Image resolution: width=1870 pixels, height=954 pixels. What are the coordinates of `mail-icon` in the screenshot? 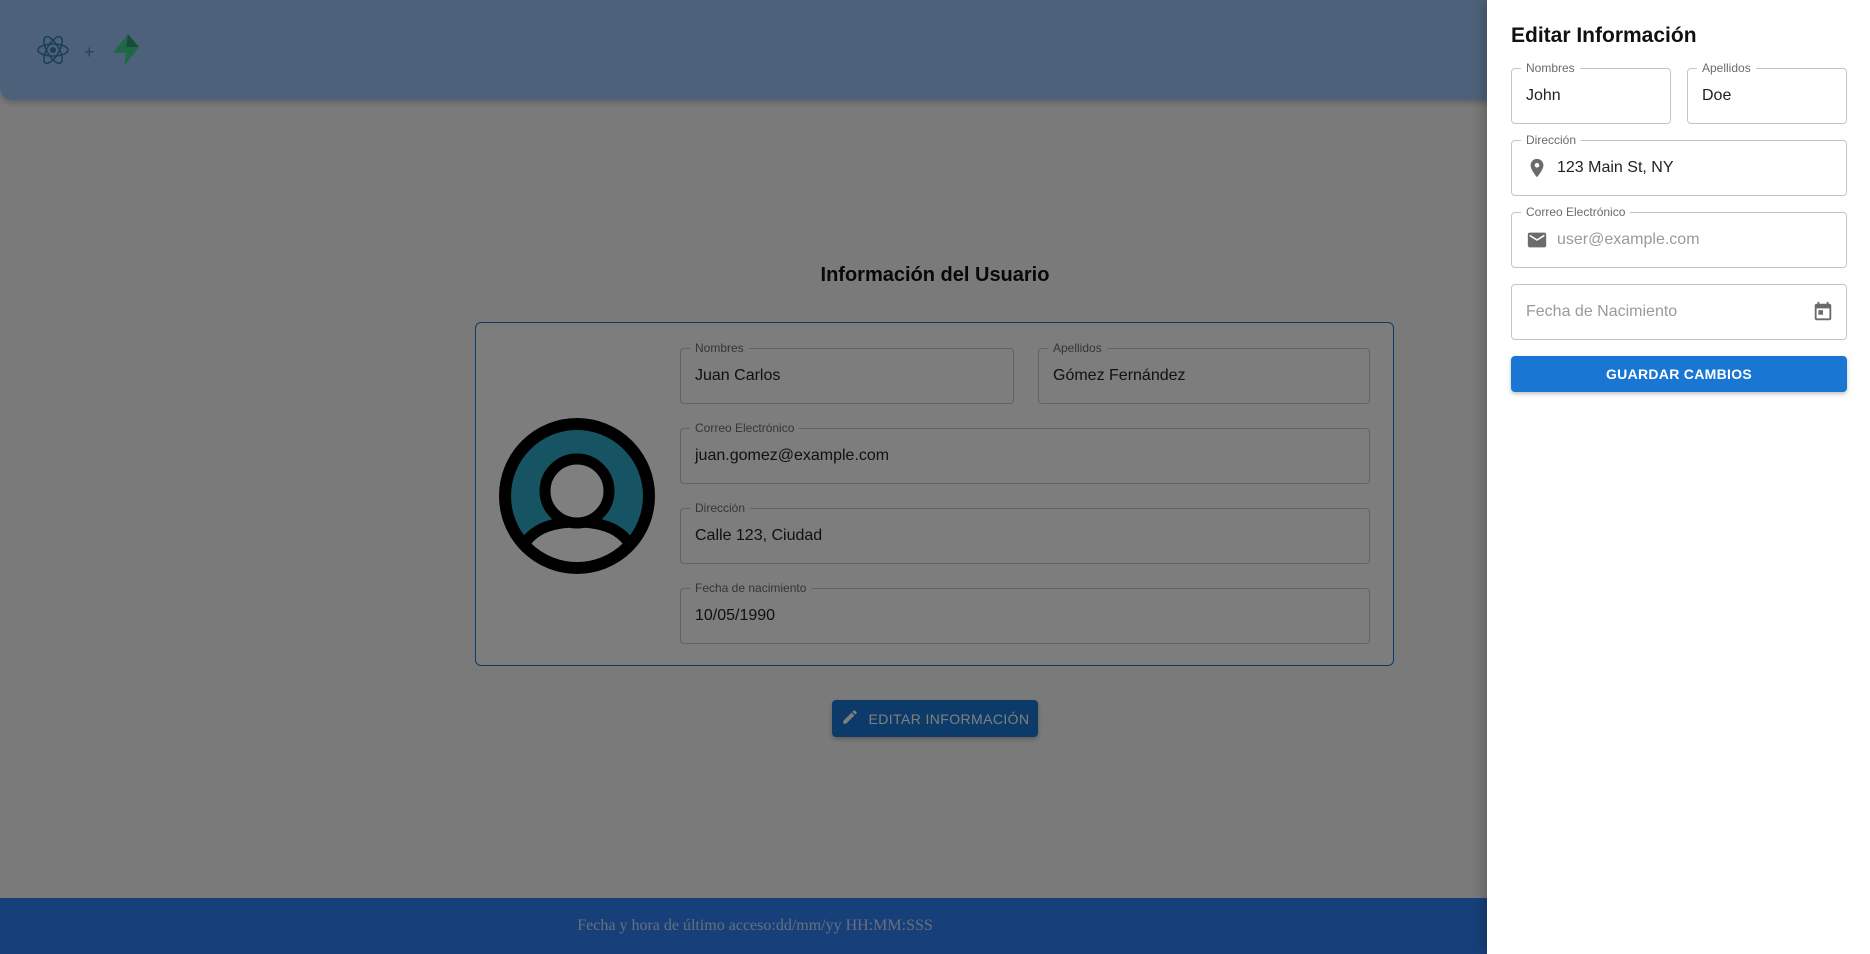 It's located at (1537, 240).